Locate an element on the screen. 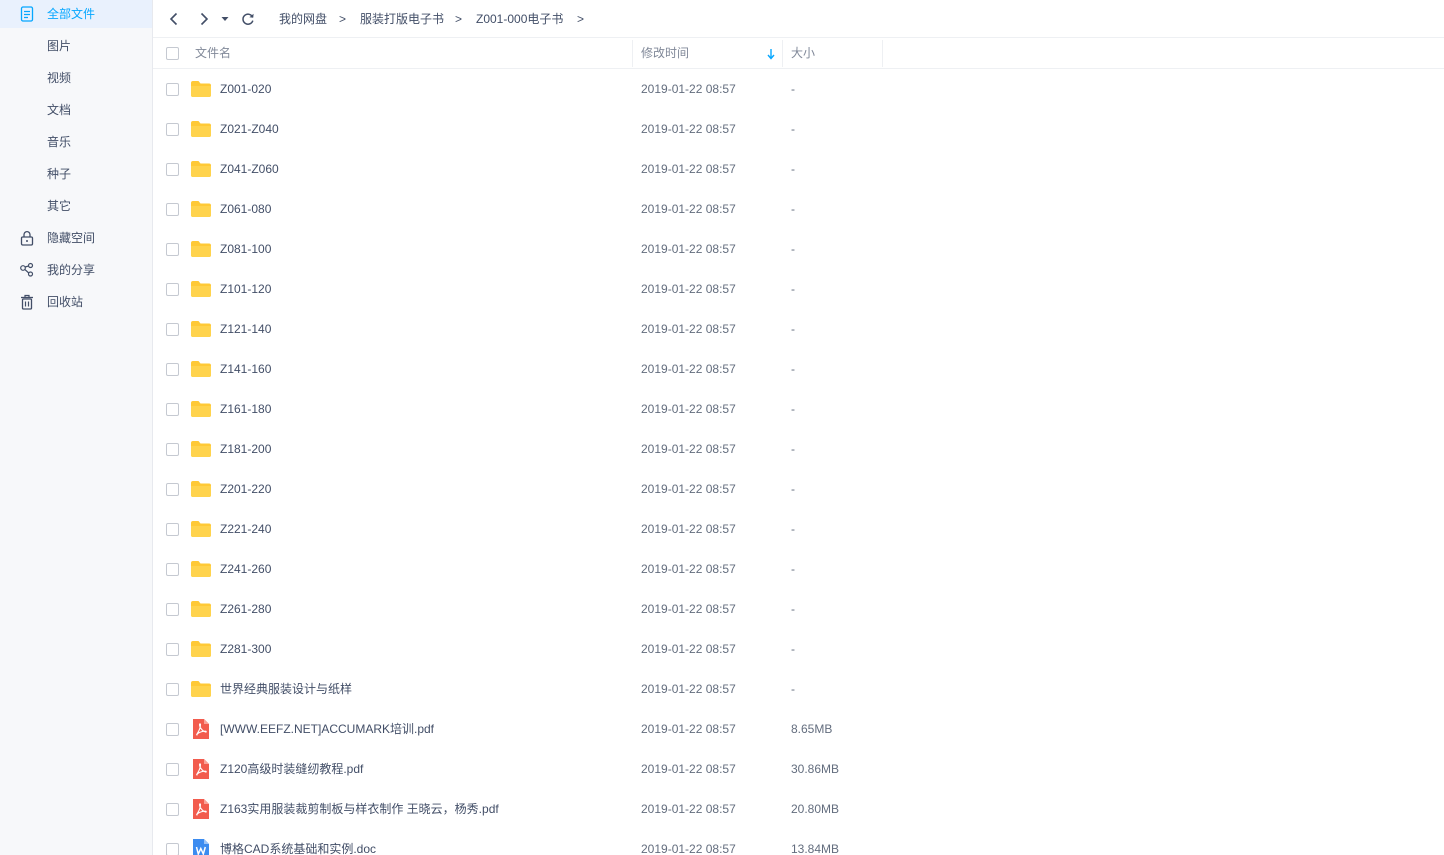 This screenshot has height=855, width=1444. sidebar-item: 全部文件 is located at coordinates (76, 14).